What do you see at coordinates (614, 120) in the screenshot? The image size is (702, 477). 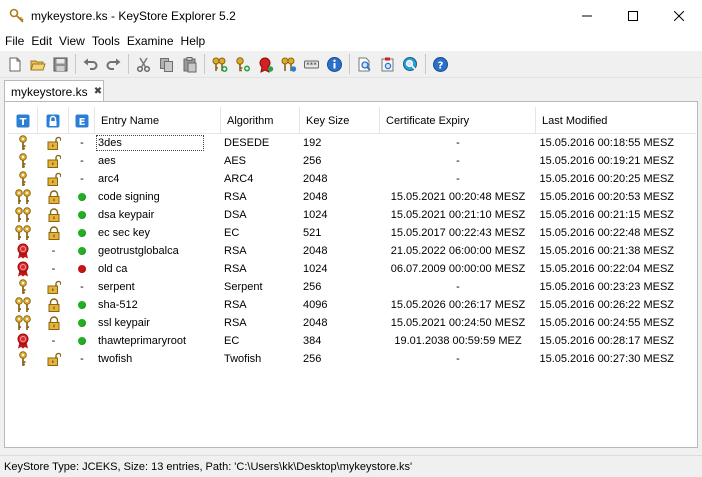 I see `header-last-modified: Last Modified` at bounding box center [614, 120].